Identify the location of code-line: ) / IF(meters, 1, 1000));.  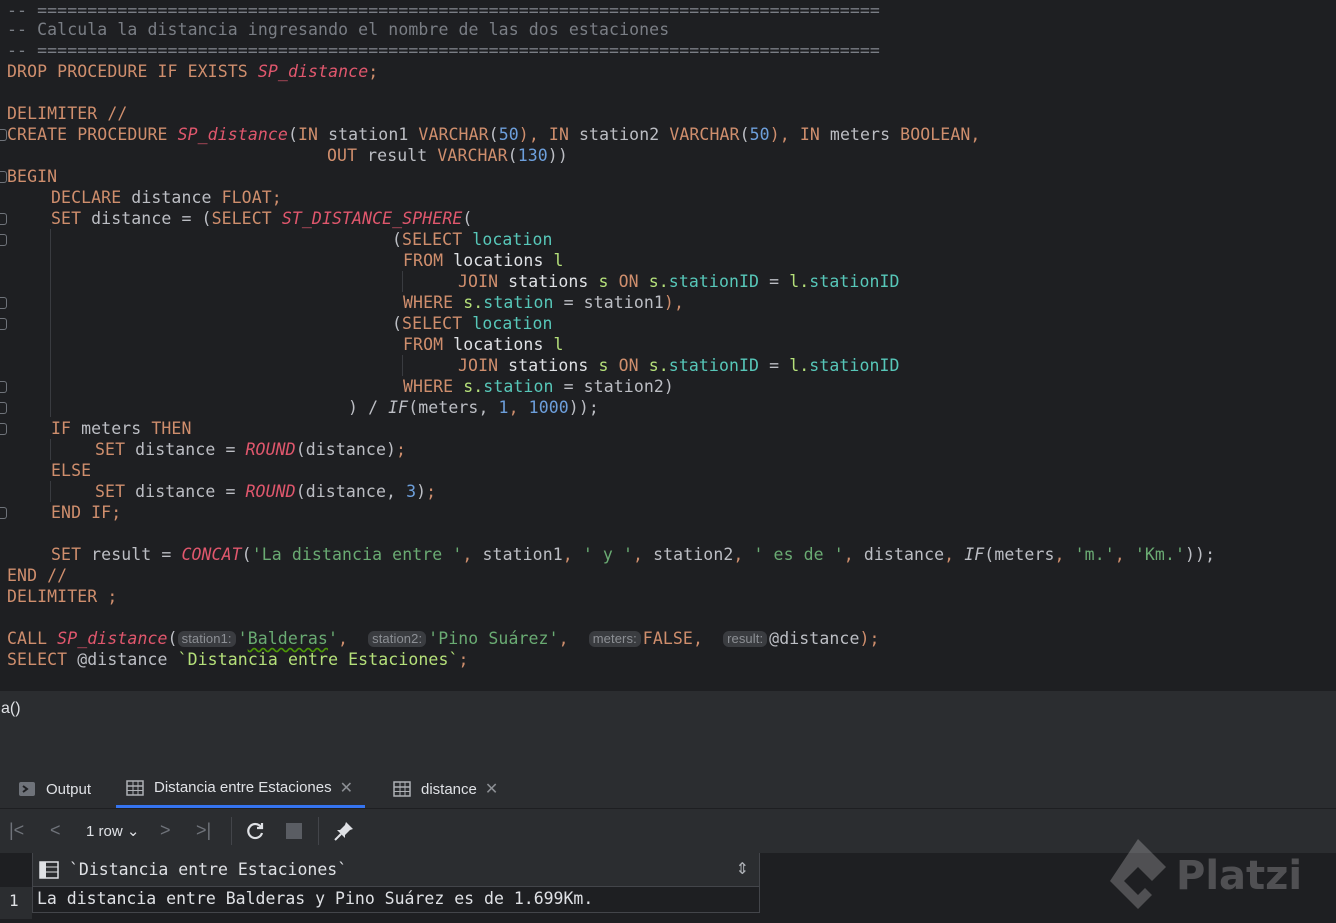
(473, 407).